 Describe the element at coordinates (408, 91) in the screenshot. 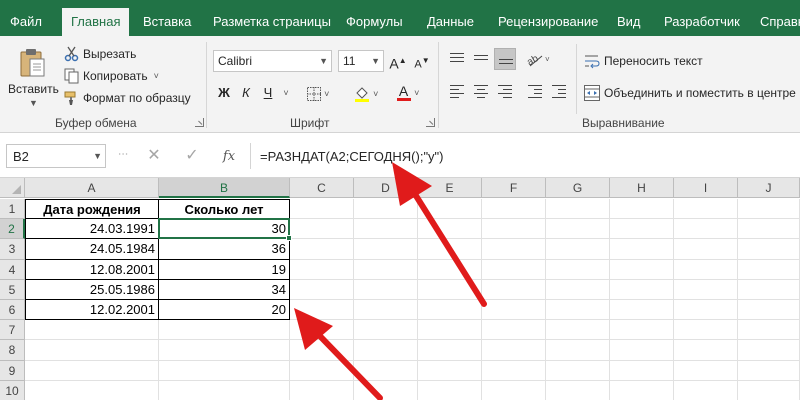

I see `font-color-button: A ˅` at that location.